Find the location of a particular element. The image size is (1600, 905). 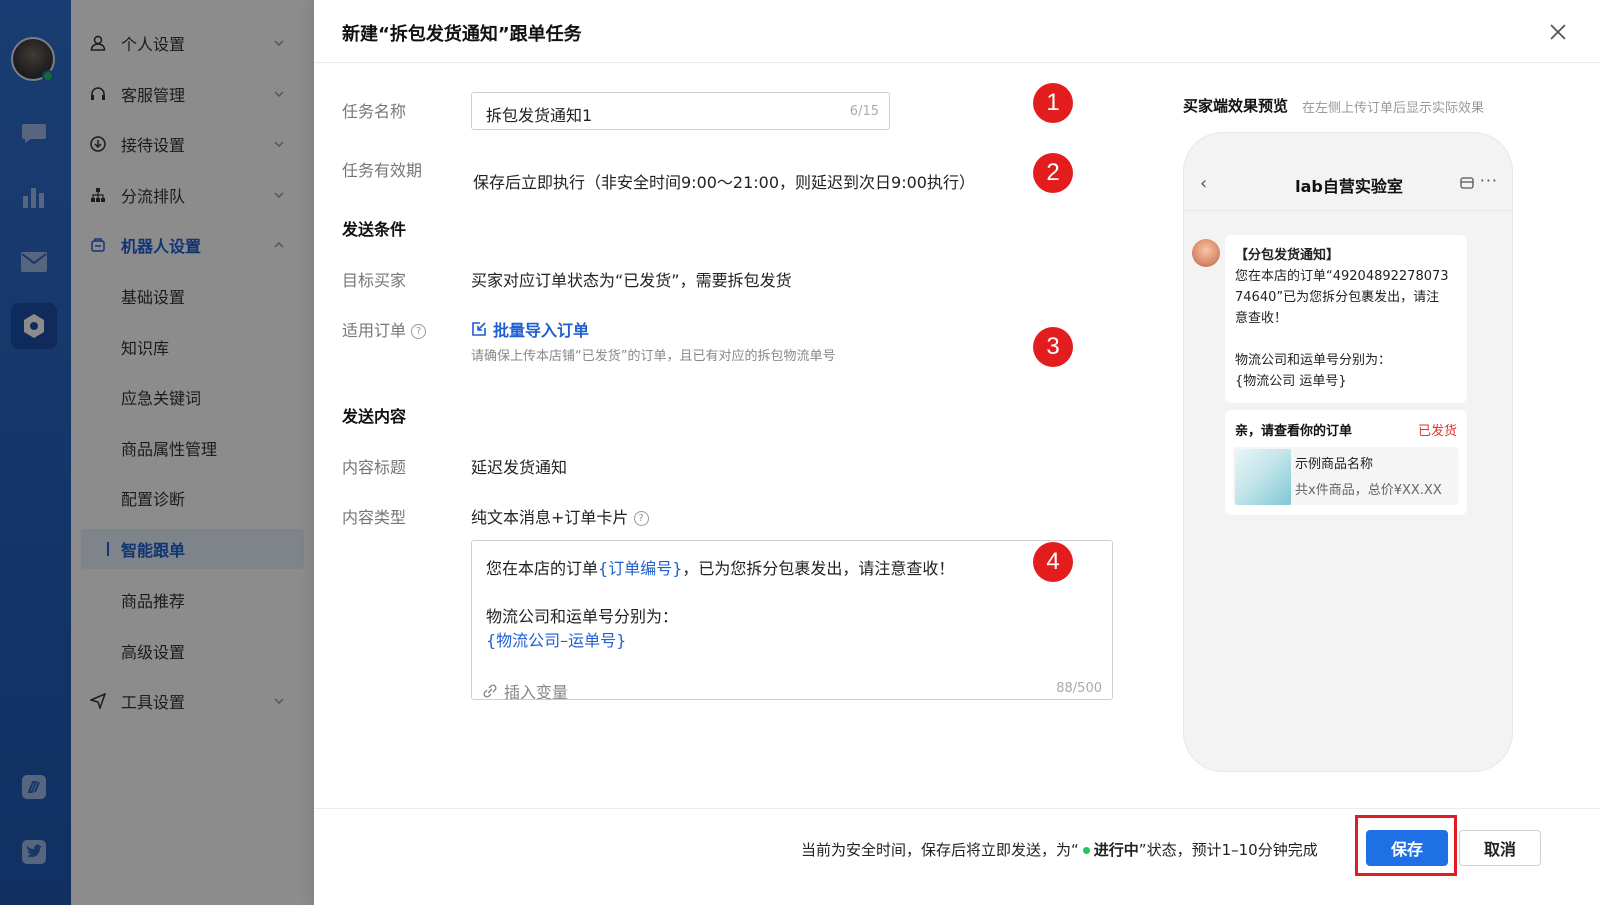

send-condition-title: 发送条件 is located at coordinates (374, 229).